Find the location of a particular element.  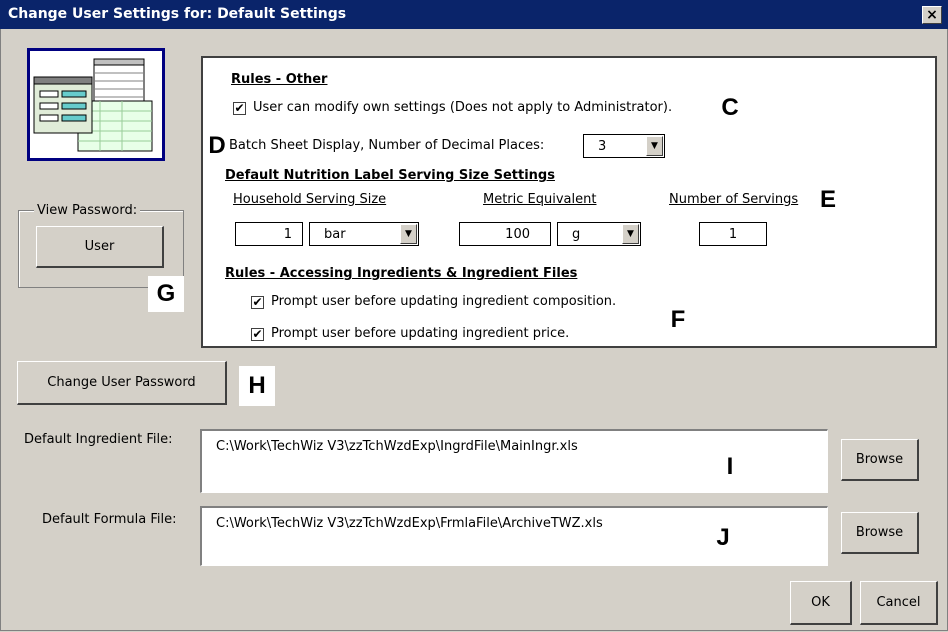

servings-field: 1 is located at coordinates (733, 234).